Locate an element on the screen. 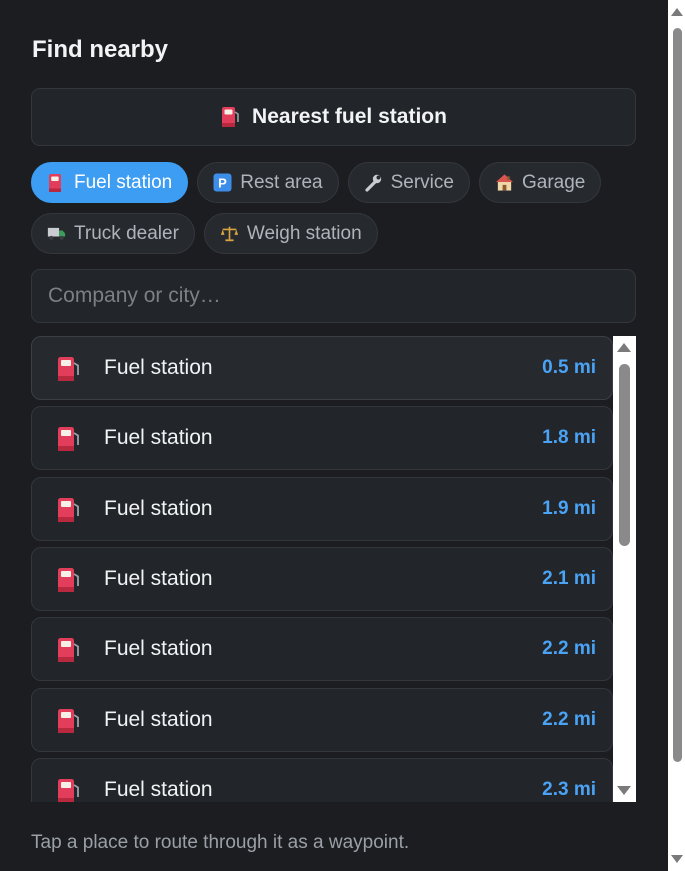 Image resolution: width=685 pixels, height=871 pixels. page-scroll-down-arrow-icon is located at coordinates (677, 859).